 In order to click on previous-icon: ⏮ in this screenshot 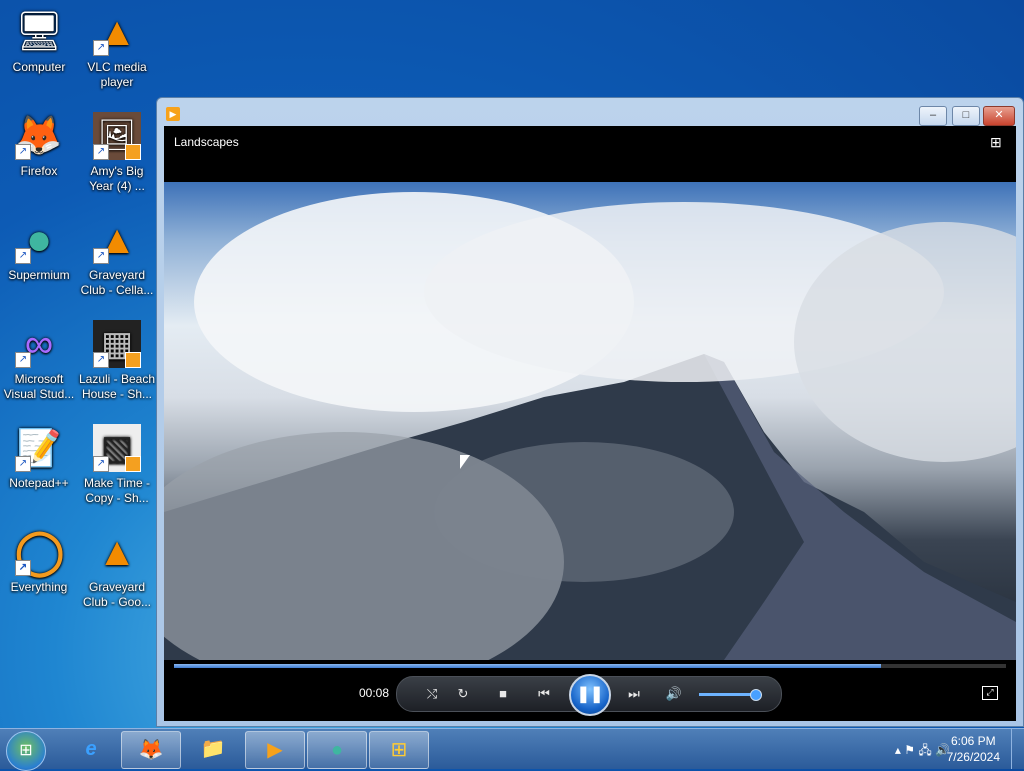, I will do `click(544, 693)`.